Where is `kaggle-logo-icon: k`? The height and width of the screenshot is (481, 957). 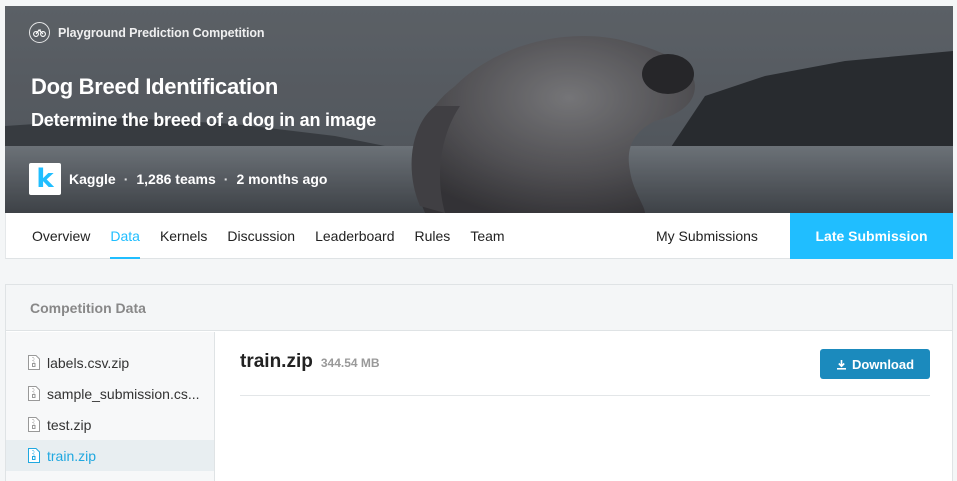
kaggle-logo-icon: k is located at coordinates (45, 179).